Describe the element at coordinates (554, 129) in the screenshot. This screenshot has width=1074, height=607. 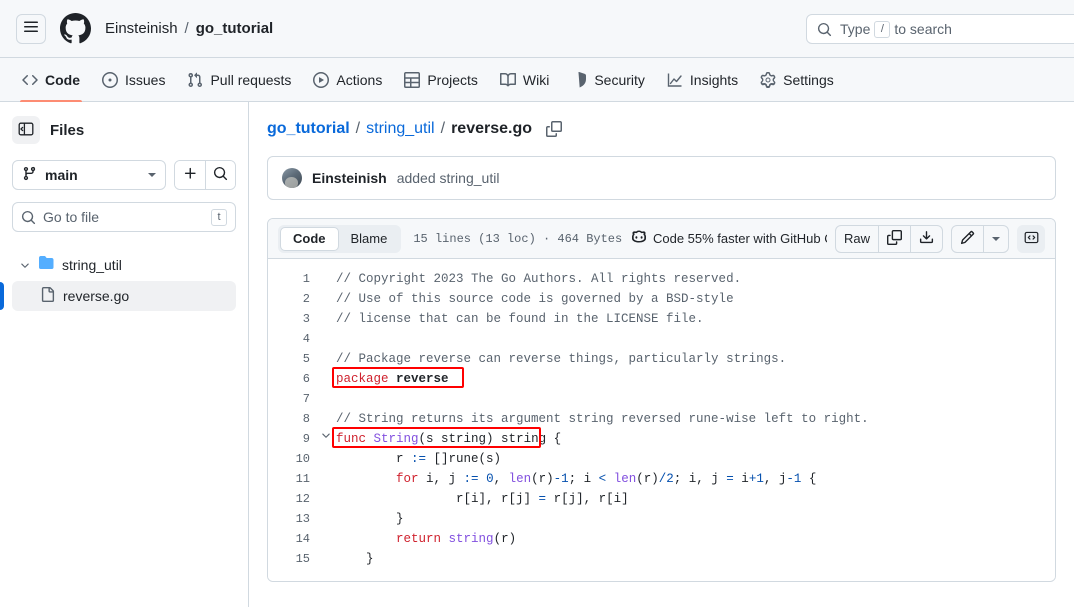
I see `copy-path-icon` at that location.